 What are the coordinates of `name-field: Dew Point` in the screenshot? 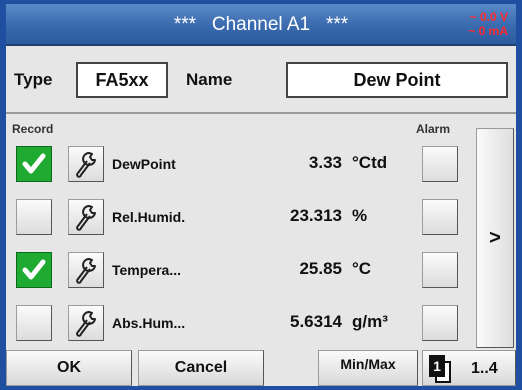 It's located at (397, 80).